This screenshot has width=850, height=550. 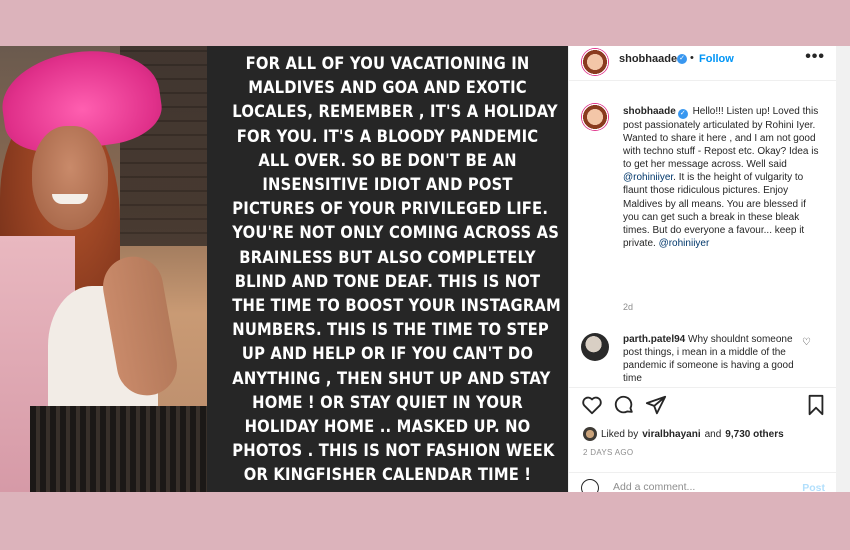 I want to click on story-line: UP AND HELP OR IF YOU CAN'T DO, so click(x=387, y=354).